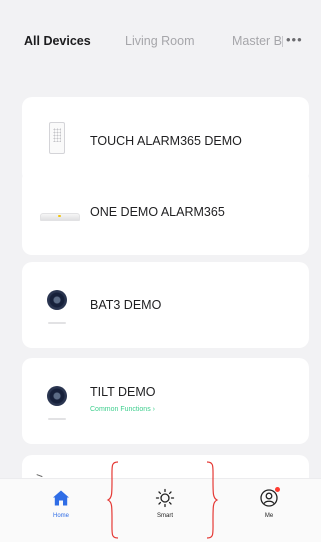  Describe the element at coordinates (165, 498) in the screenshot. I see `sun-icon` at that location.